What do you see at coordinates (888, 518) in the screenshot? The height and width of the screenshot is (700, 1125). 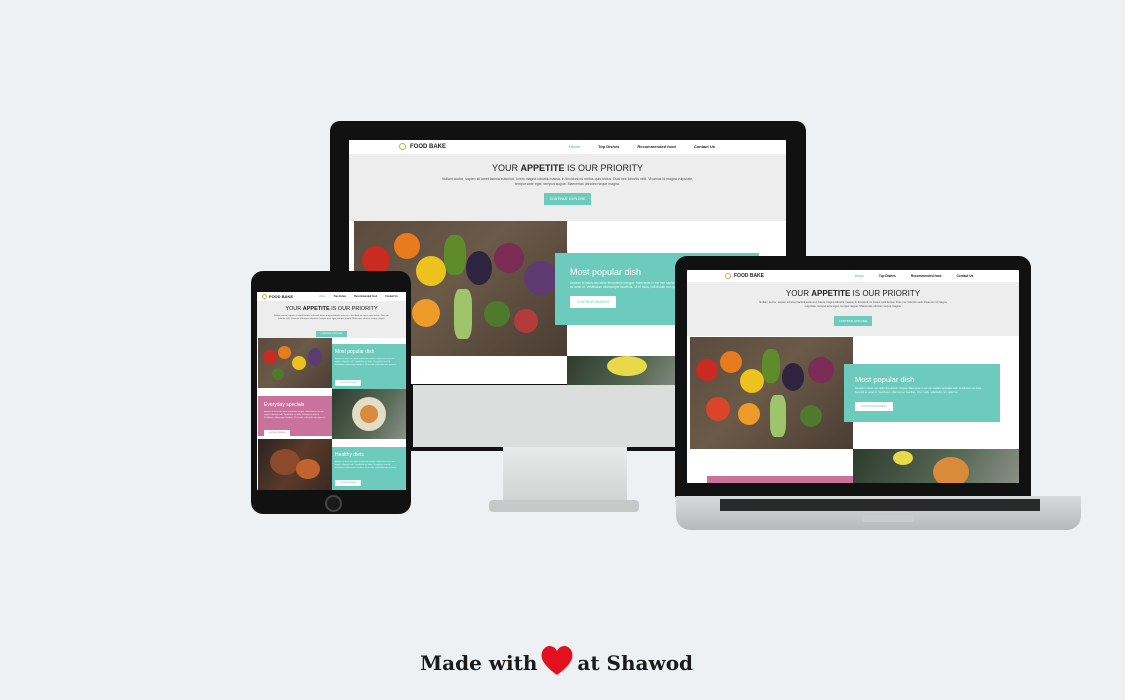 I see `laptop-trackpad` at bounding box center [888, 518].